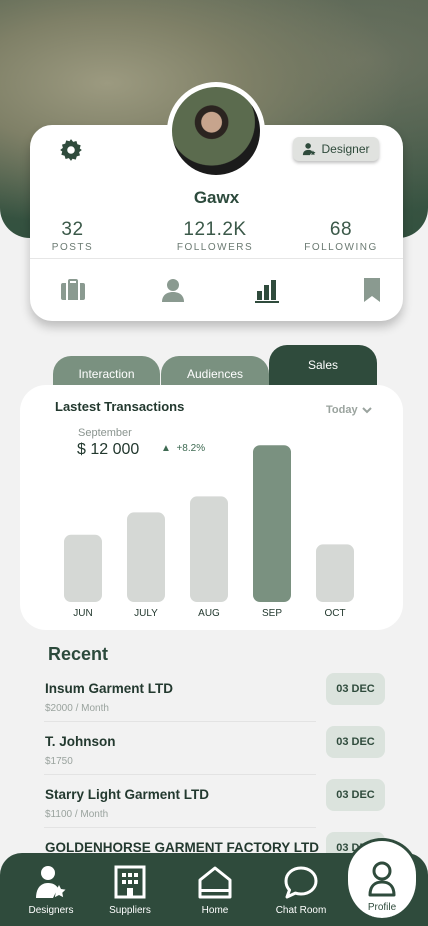 Image resolution: width=428 pixels, height=926 pixels. I want to click on nav-chat-room: Chat Room, so click(301, 889).